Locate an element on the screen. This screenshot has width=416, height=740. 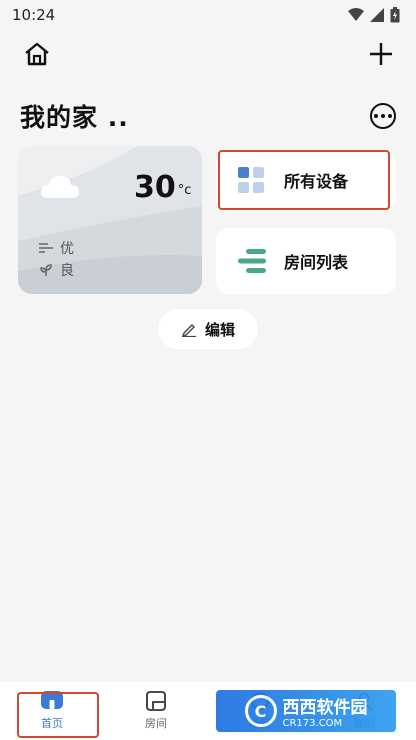
air-quality-value: 优 is located at coordinates (67, 249).